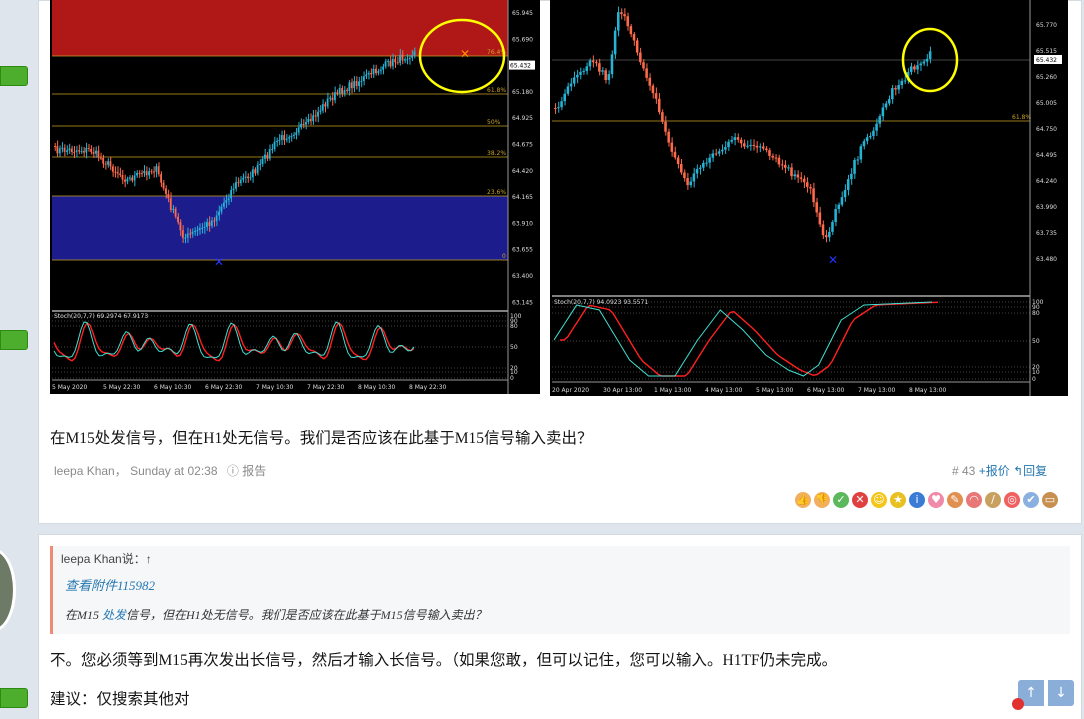 Image resolution: width=1084 pixels, height=719 pixels. What do you see at coordinates (1046, 129) in the screenshot?
I see `price-label: 64.750` at bounding box center [1046, 129].